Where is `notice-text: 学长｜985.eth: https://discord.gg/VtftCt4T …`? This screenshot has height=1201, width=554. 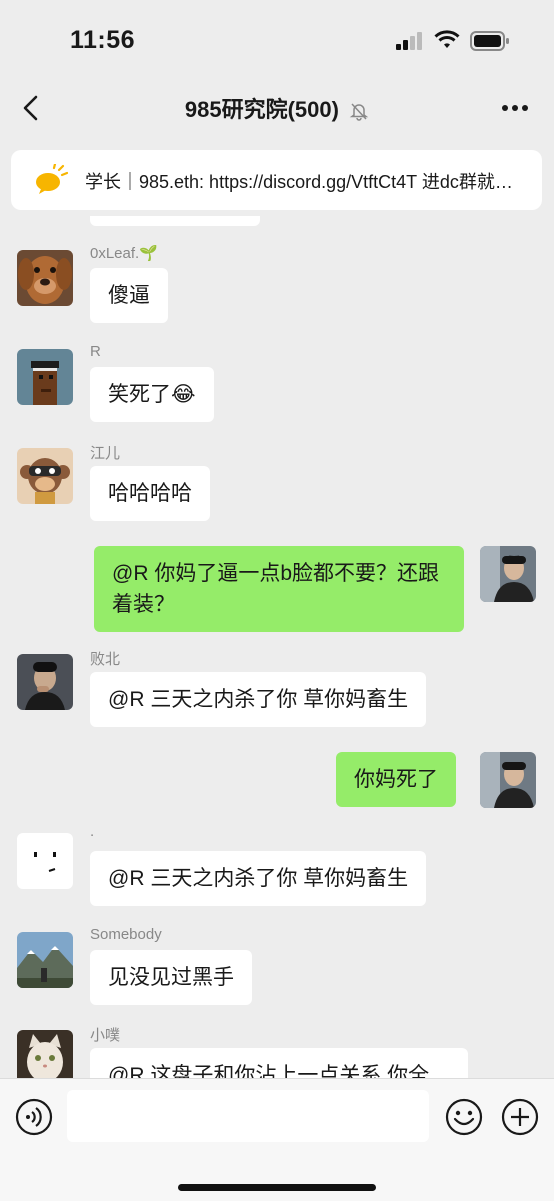 notice-text: 学长｜985.eth: https://discord.gg/VtftCt4T … is located at coordinates (307, 182).